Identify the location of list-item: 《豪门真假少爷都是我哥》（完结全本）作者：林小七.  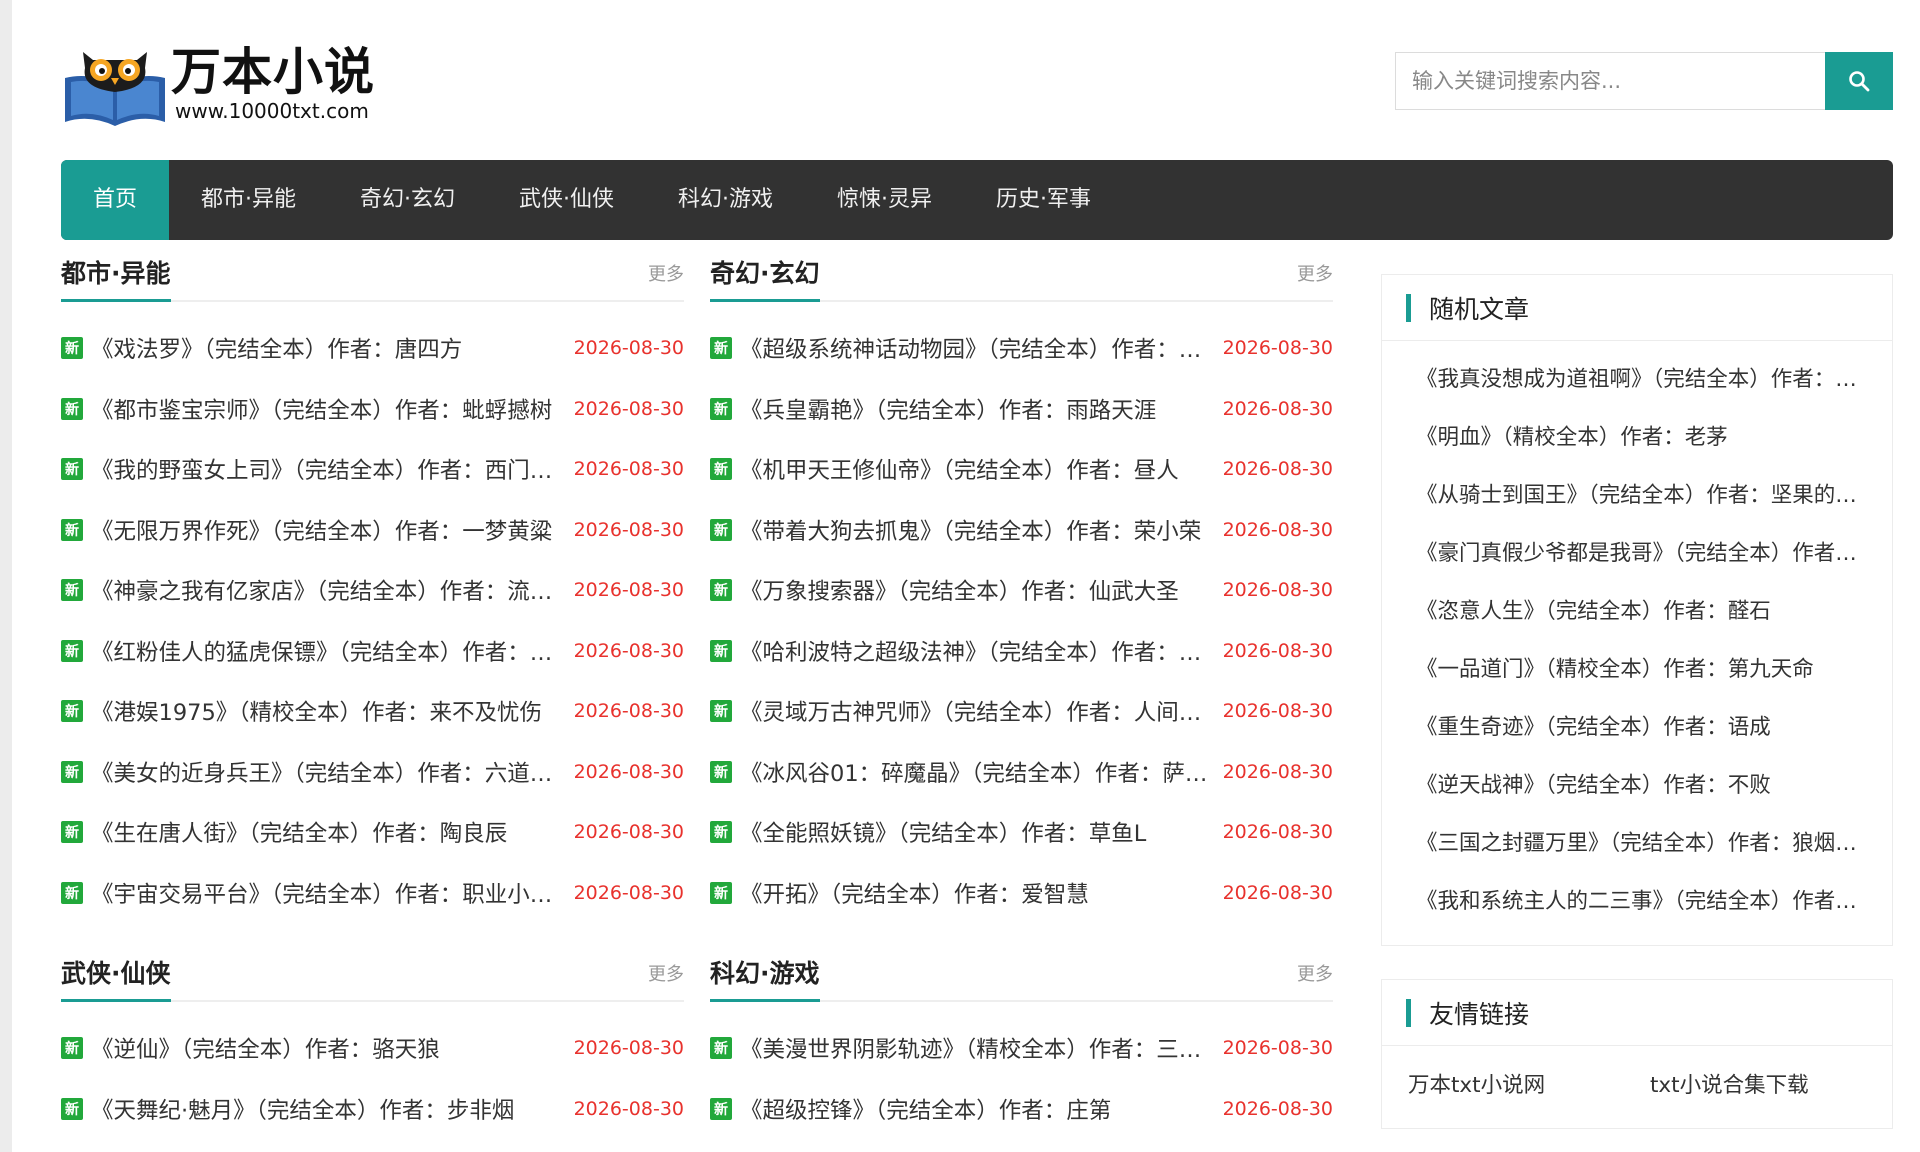
(1646, 554).